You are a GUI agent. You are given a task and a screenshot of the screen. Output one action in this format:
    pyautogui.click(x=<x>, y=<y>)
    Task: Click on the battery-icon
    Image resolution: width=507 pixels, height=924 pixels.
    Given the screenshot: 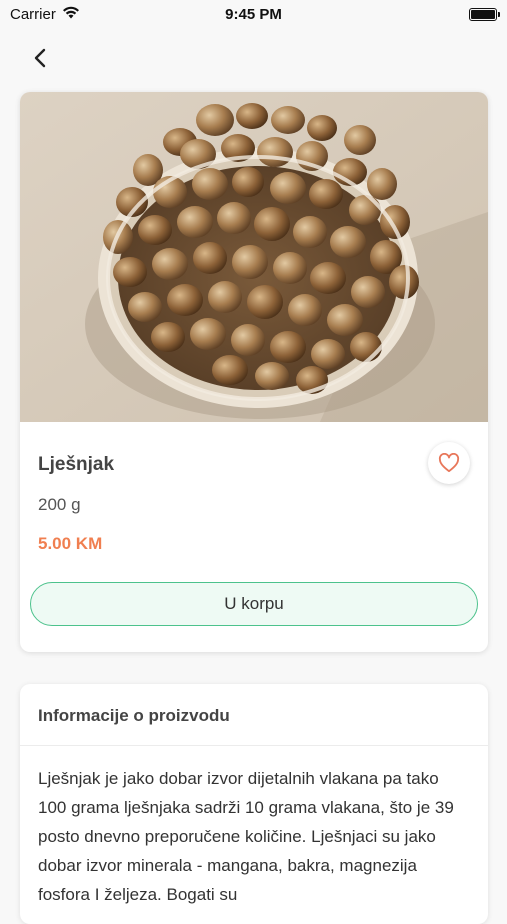 What is the action you would take?
    pyautogui.click(x=484, y=14)
    